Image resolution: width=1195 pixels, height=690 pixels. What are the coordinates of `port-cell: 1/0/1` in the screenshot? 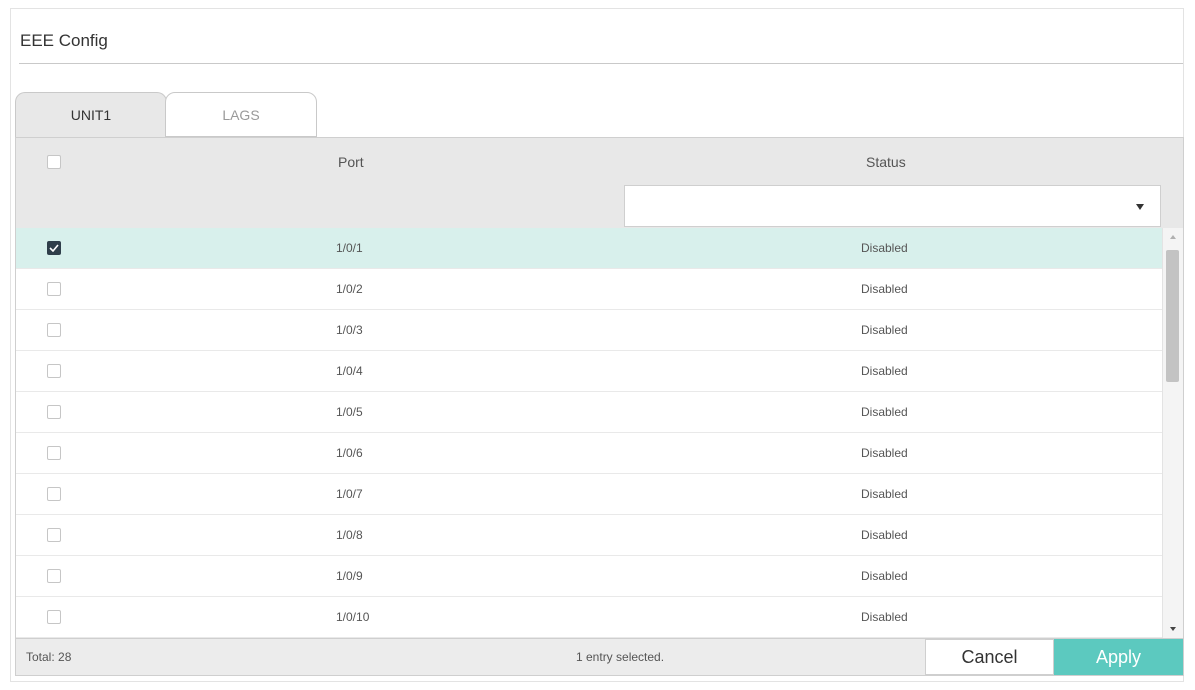 It's located at (349, 248).